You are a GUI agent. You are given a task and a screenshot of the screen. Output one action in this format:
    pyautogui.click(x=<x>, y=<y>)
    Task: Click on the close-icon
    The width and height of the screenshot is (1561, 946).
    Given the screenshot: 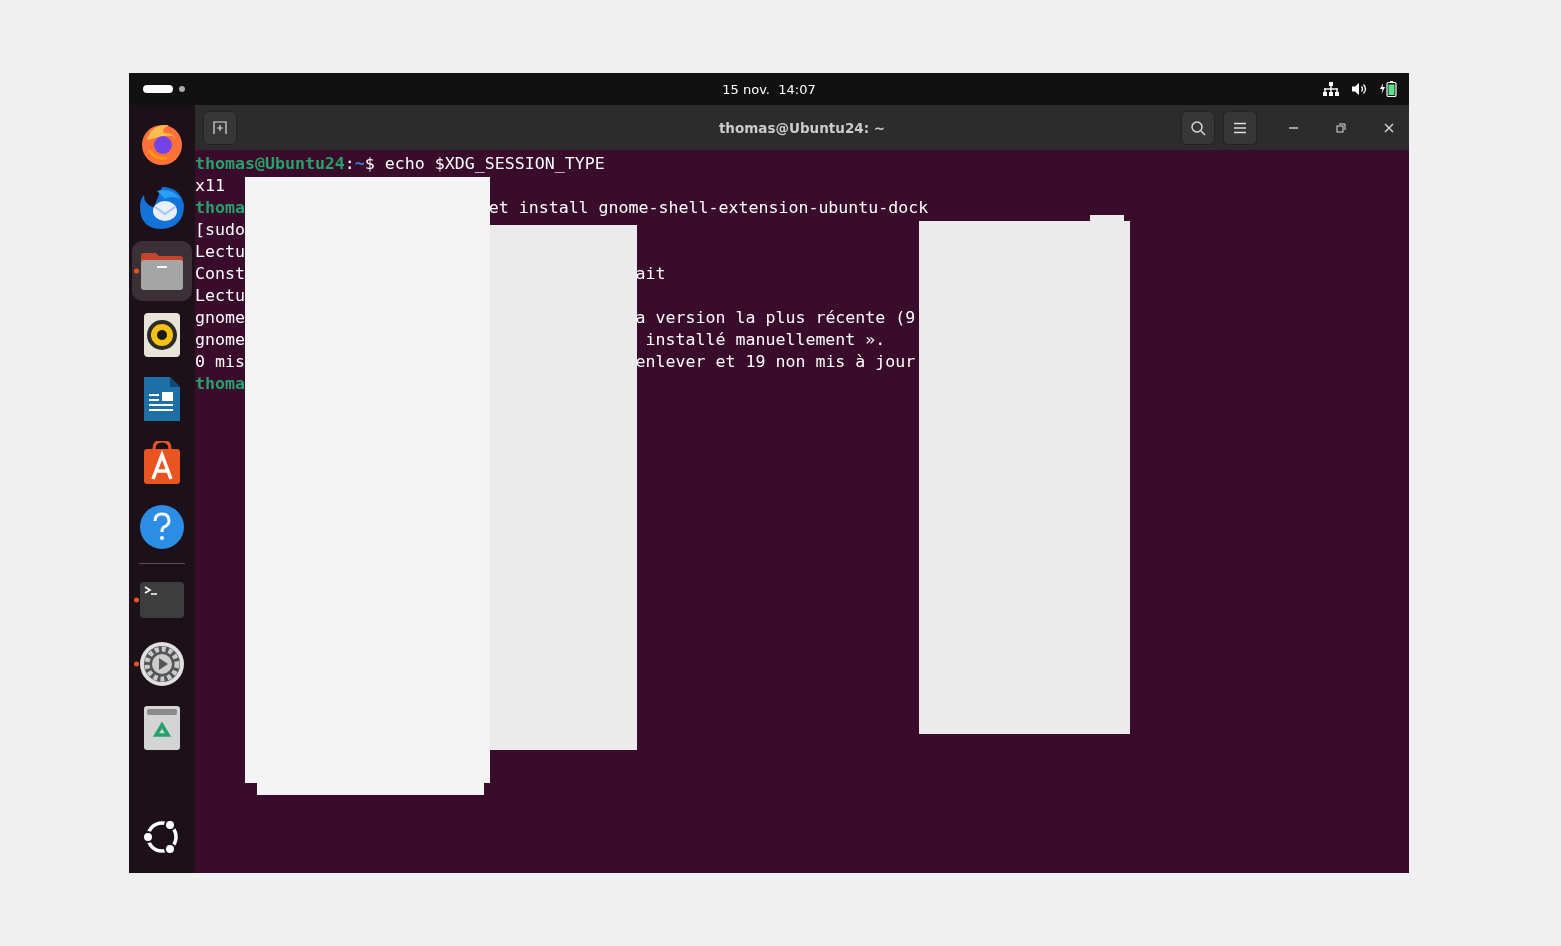 What is the action you would take?
    pyautogui.click(x=1389, y=127)
    